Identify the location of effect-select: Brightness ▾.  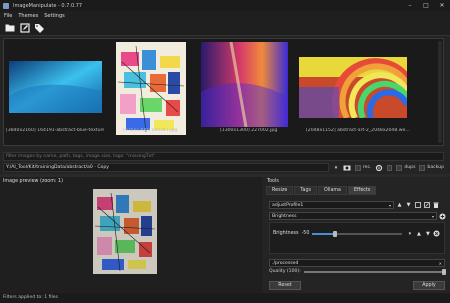
(353, 216).